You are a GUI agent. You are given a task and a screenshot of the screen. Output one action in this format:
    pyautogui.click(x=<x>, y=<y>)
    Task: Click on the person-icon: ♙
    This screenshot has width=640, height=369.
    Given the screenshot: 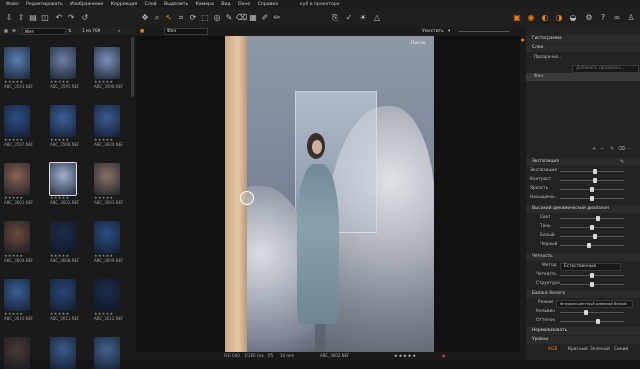 What is the action you would take?
    pyautogui.click(x=631, y=18)
    